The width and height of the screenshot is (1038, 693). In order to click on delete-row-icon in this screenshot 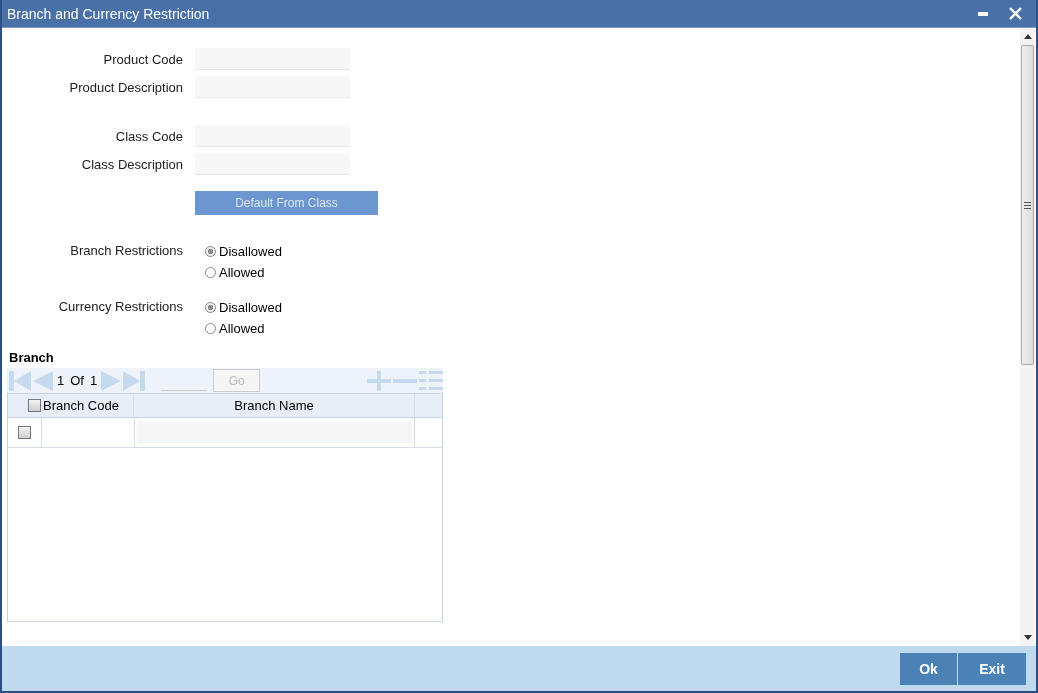, I will do `click(405, 380)`.